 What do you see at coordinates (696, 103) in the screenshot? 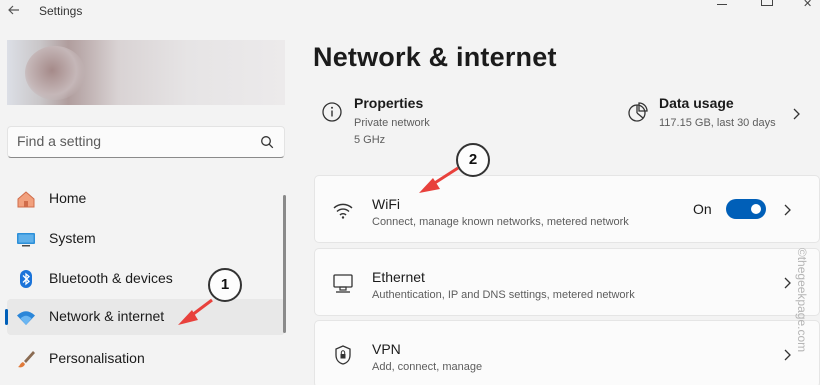
I see `data-usage-title: Data usage` at bounding box center [696, 103].